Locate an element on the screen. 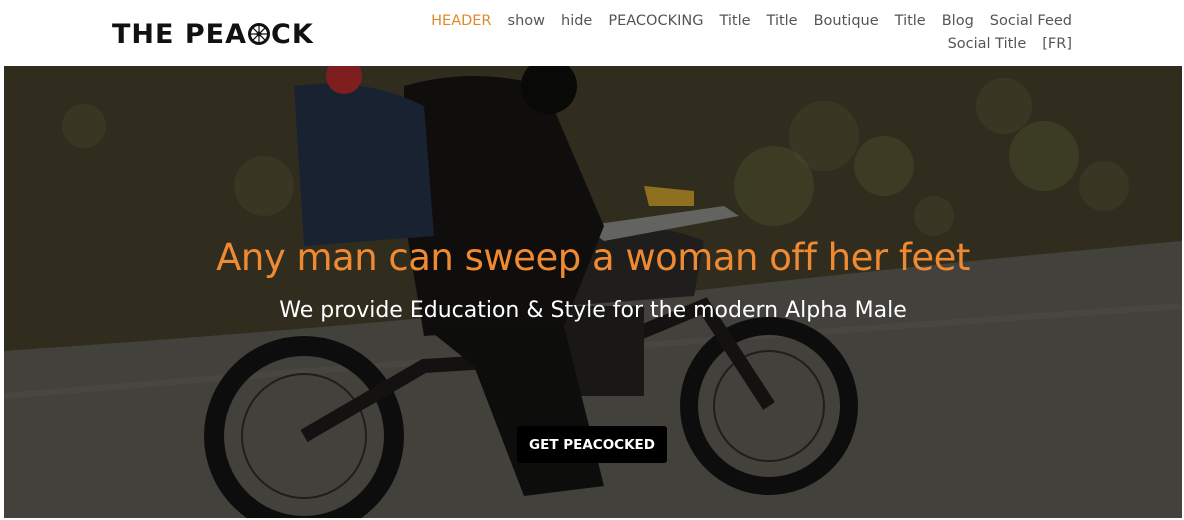 The height and width of the screenshot is (520, 1184). nav-item-language-fr: [FR] is located at coordinates (1057, 44).